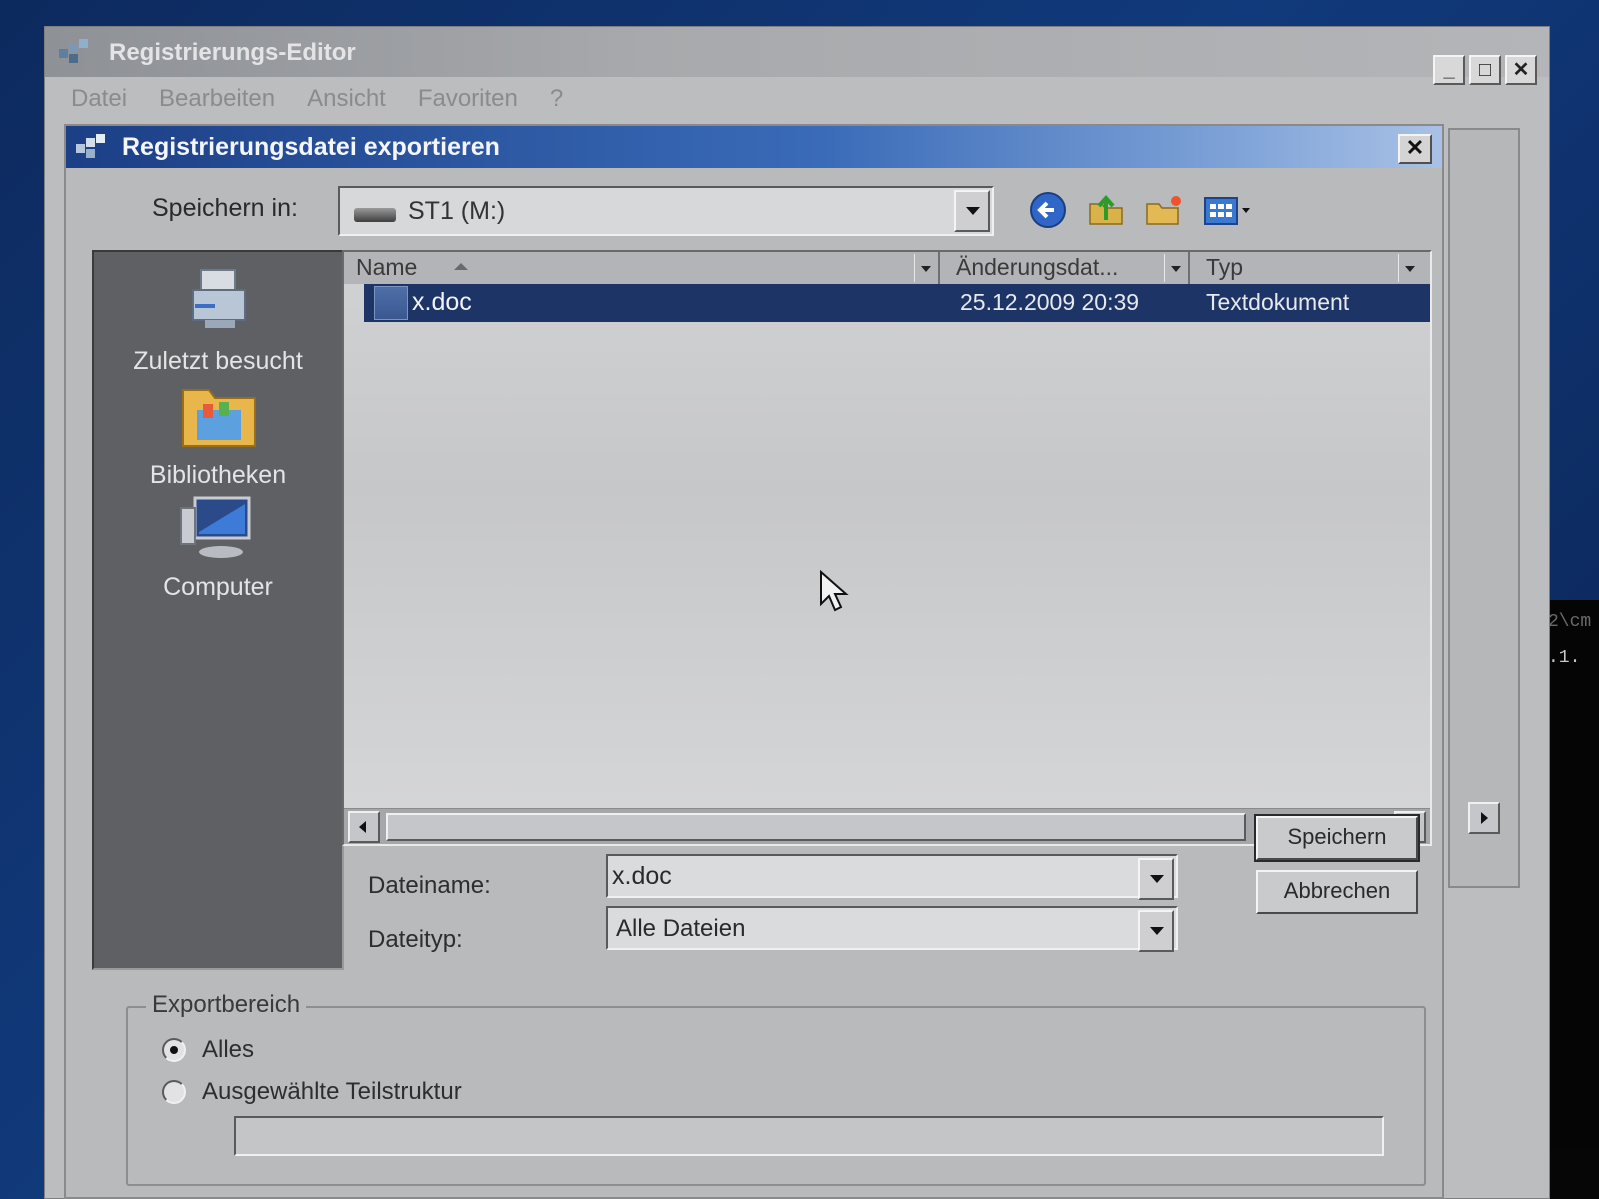  Describe the element at coordinates (218, 610) in the screenshot. I see `places-bar: Zuletzt besucht Bibliotheken Computer` at that location.